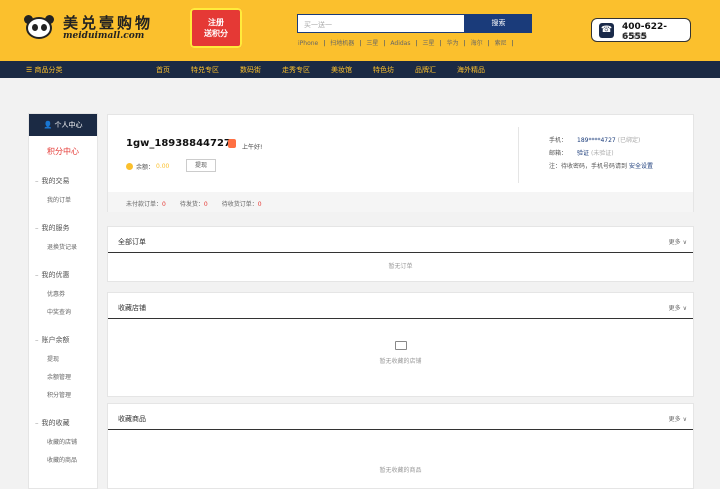 This screenshot has width=720, height=489. Describe the element at coordinates (453, 43) in the screenshot. I see `hot-word-link: 华为` at that location.